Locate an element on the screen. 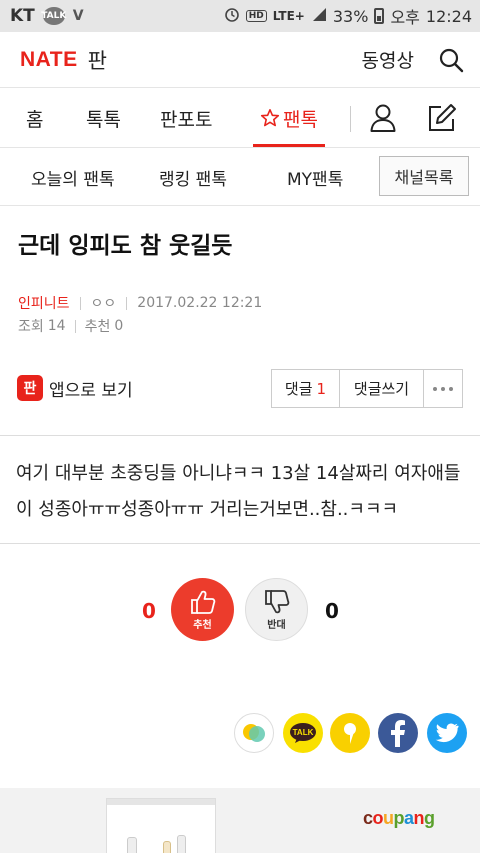  open-in-app-link: 판 앱으로 보기 is located at coordinates (75, 388).